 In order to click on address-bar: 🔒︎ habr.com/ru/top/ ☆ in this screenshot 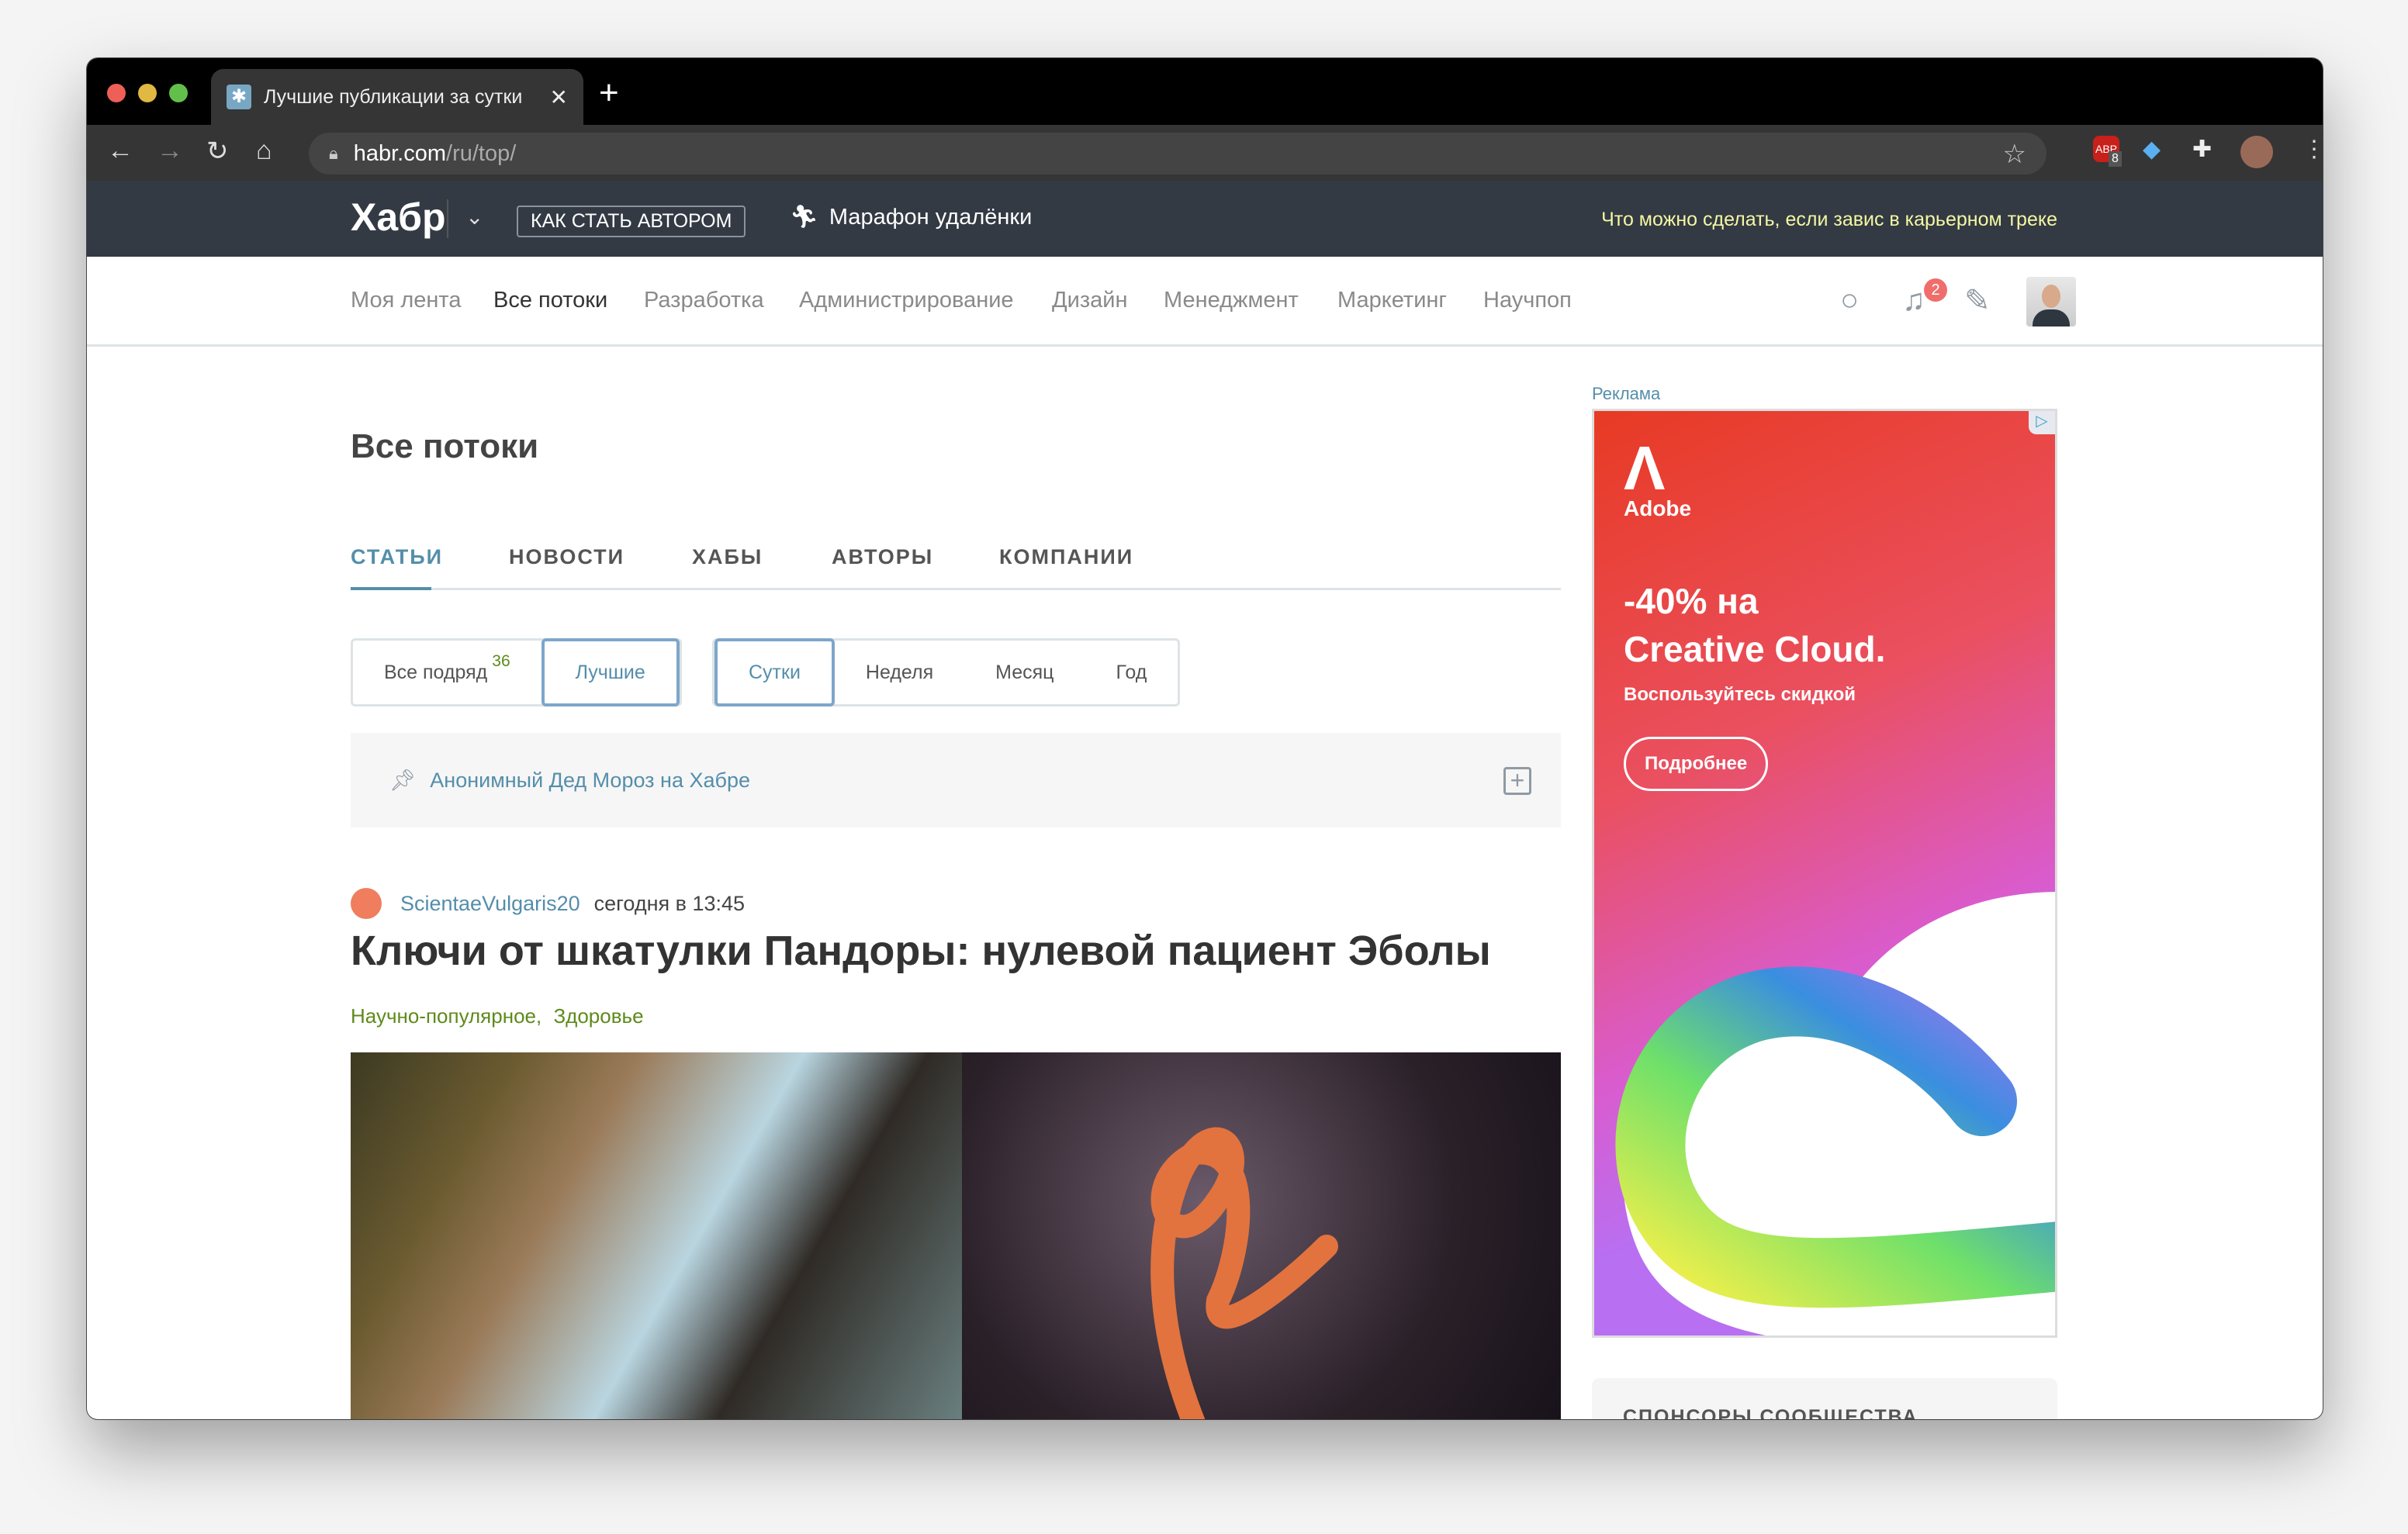, I will do `click(1177, 153)`.